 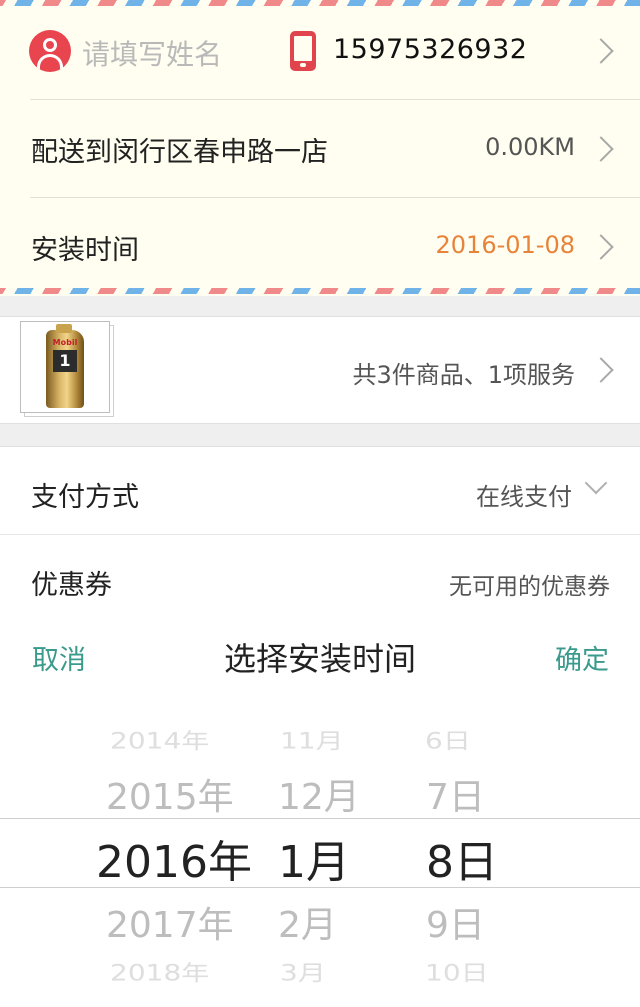 I want to click on payment-method-label: 支付方式, so click(x=85, y=497).